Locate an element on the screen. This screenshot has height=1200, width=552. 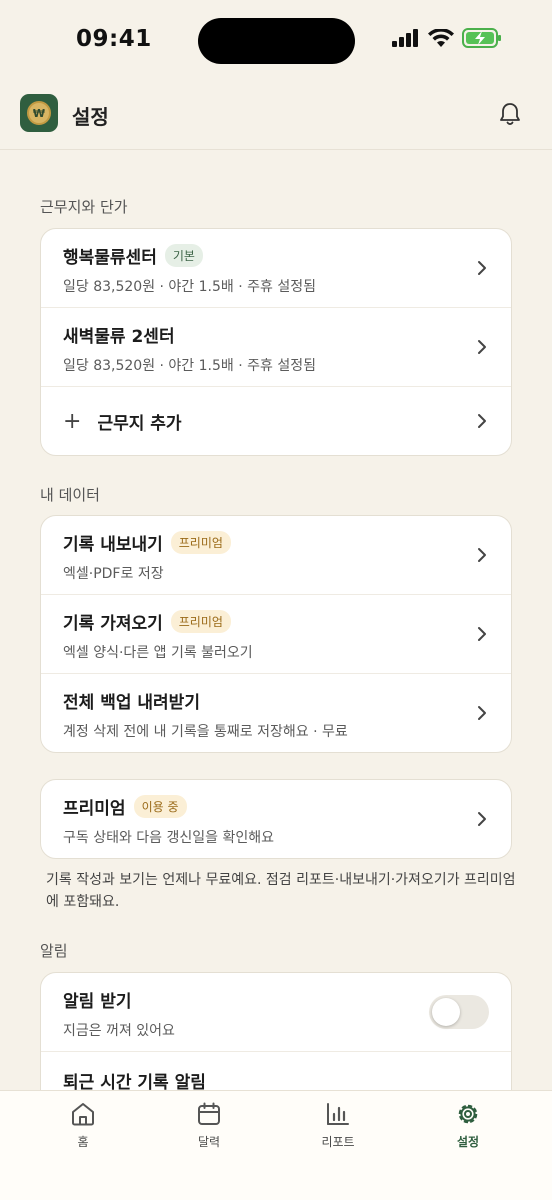
home-icon is located at coordinates (83, 1114).